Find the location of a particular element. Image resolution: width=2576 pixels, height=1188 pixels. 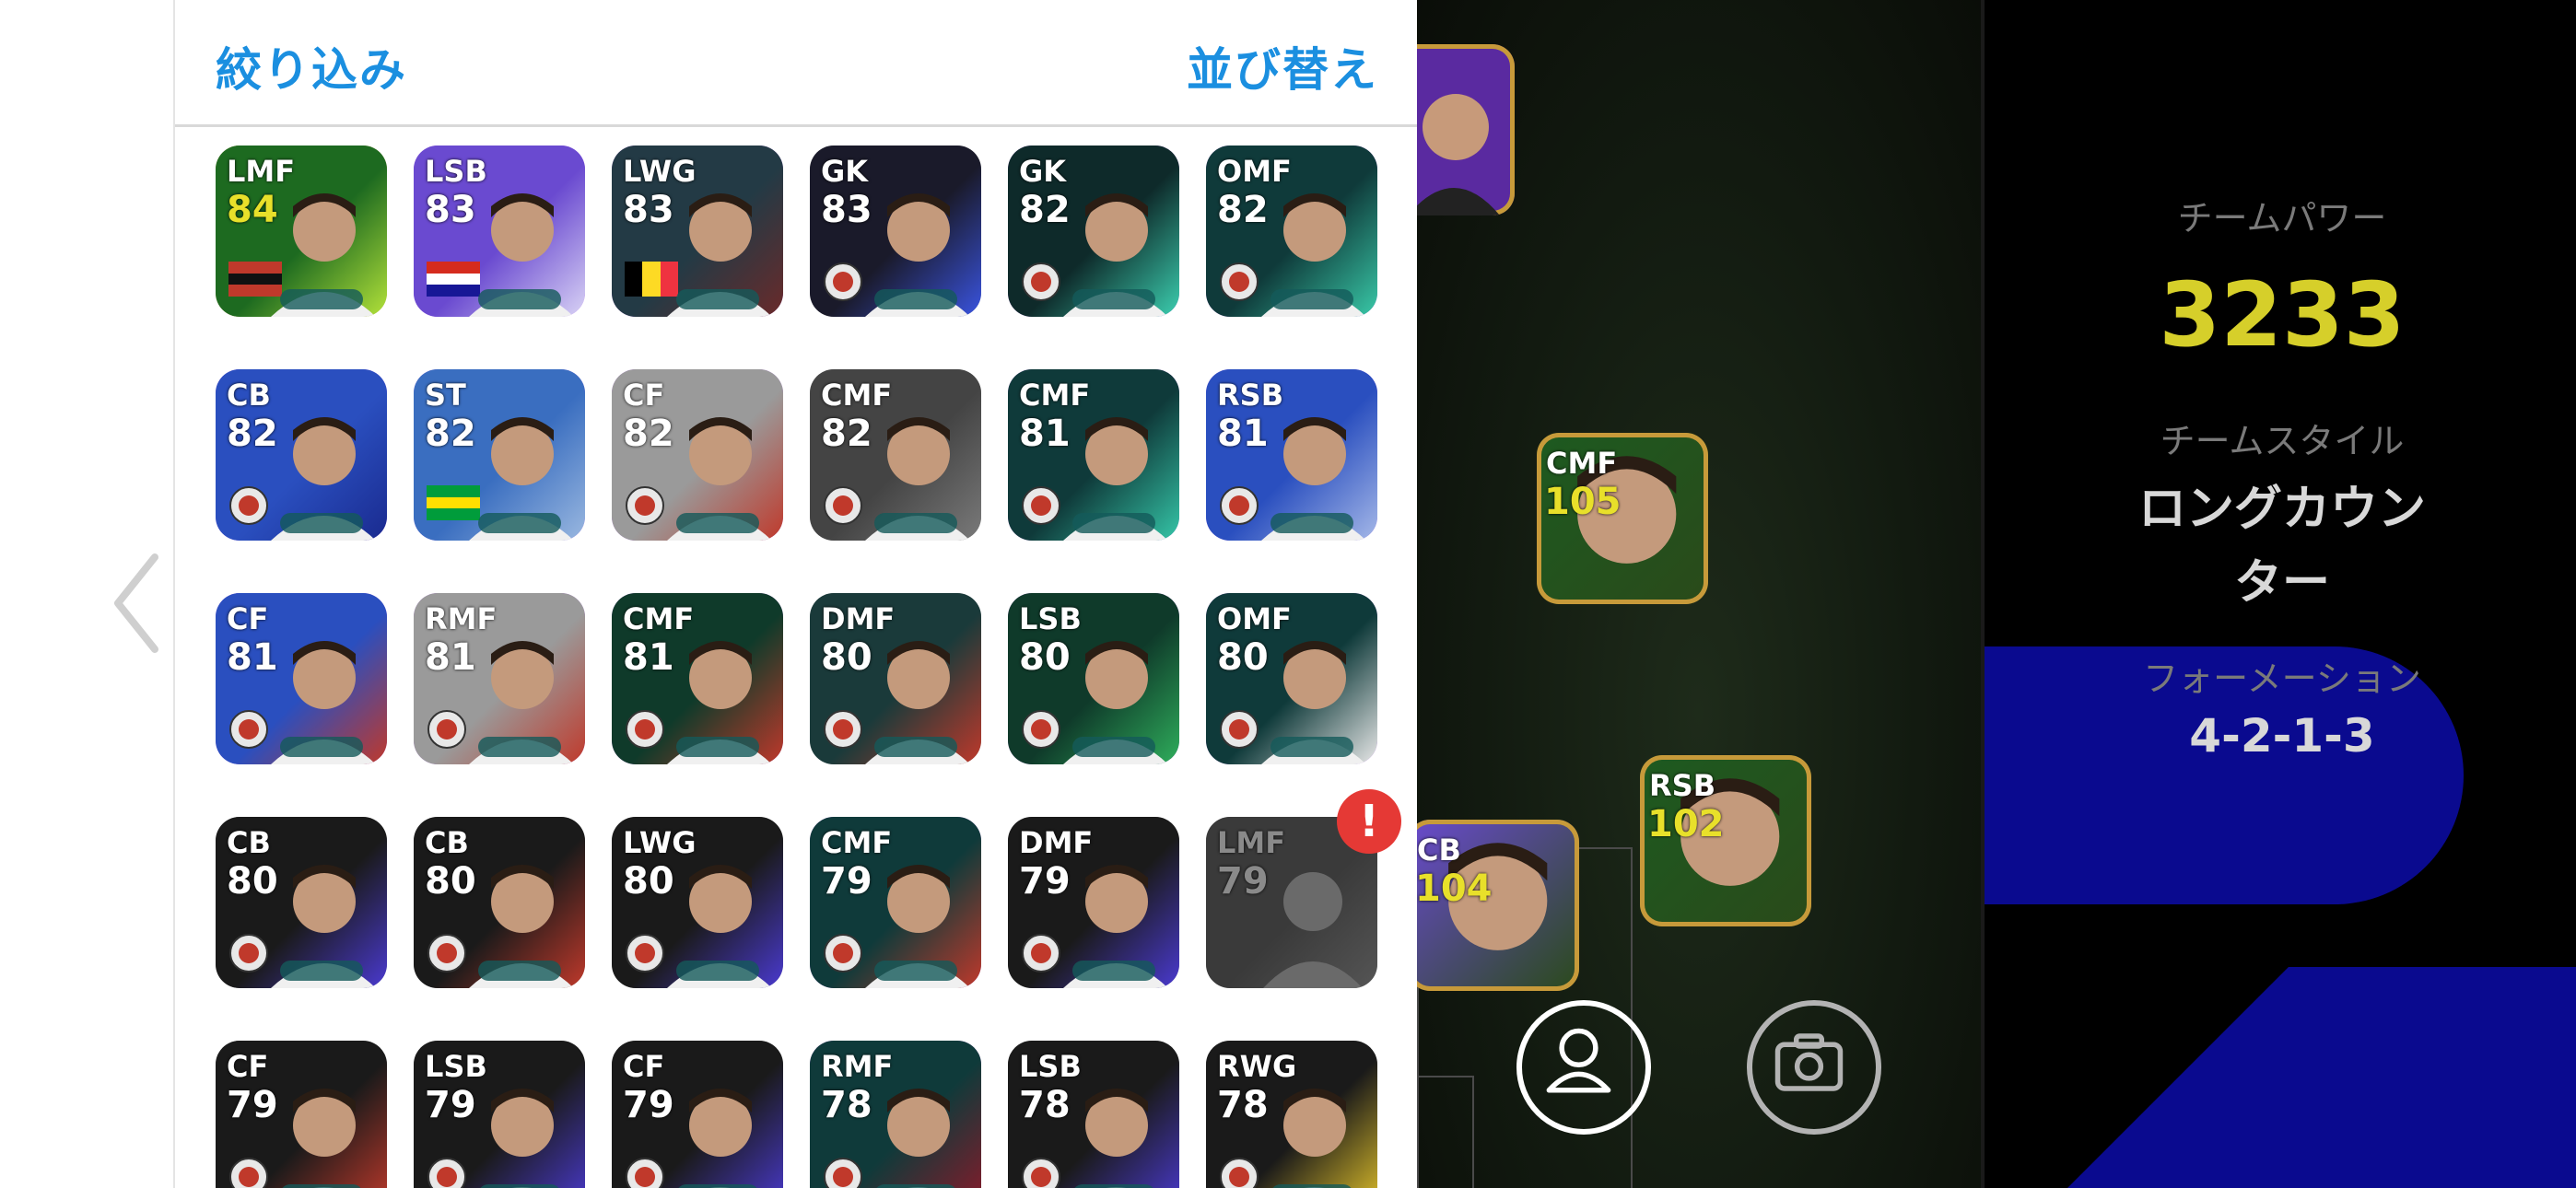

player-card: ST 82 is located at coordinates (499, 455).